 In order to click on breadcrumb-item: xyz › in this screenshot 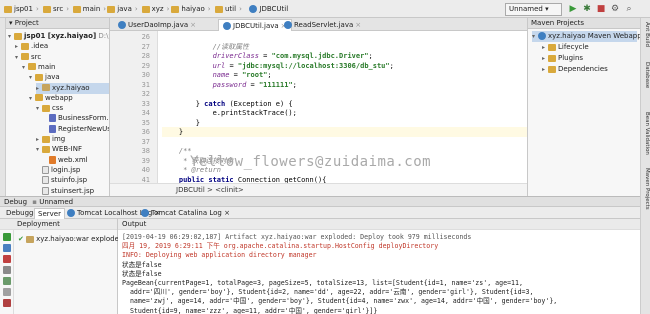, I will do `click(155, 9)`.